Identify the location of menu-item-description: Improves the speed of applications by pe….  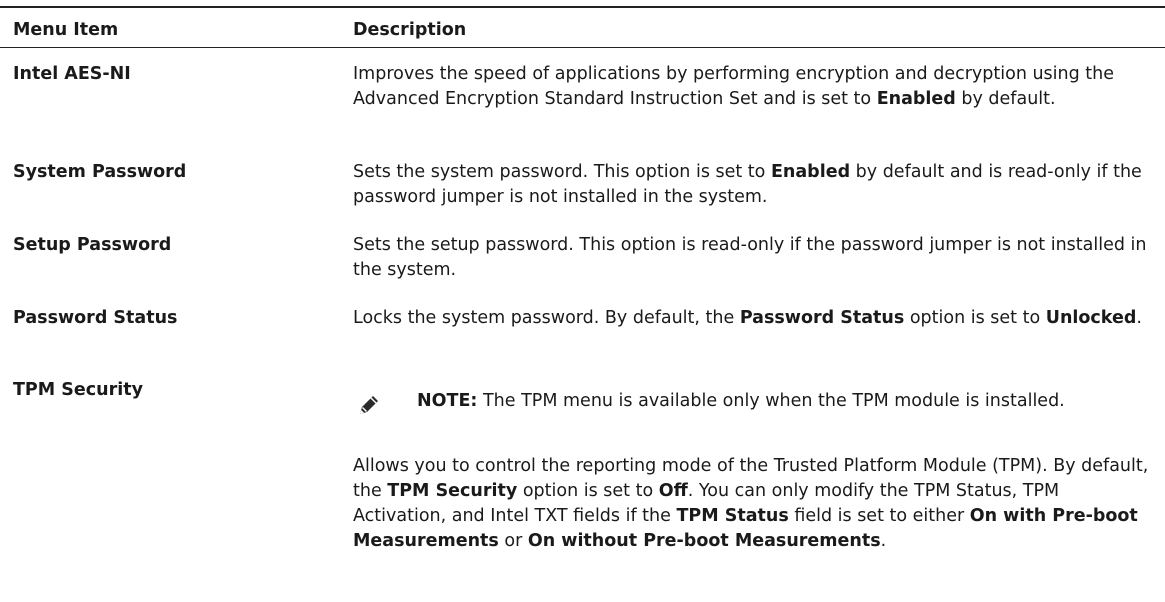
(753, 87).